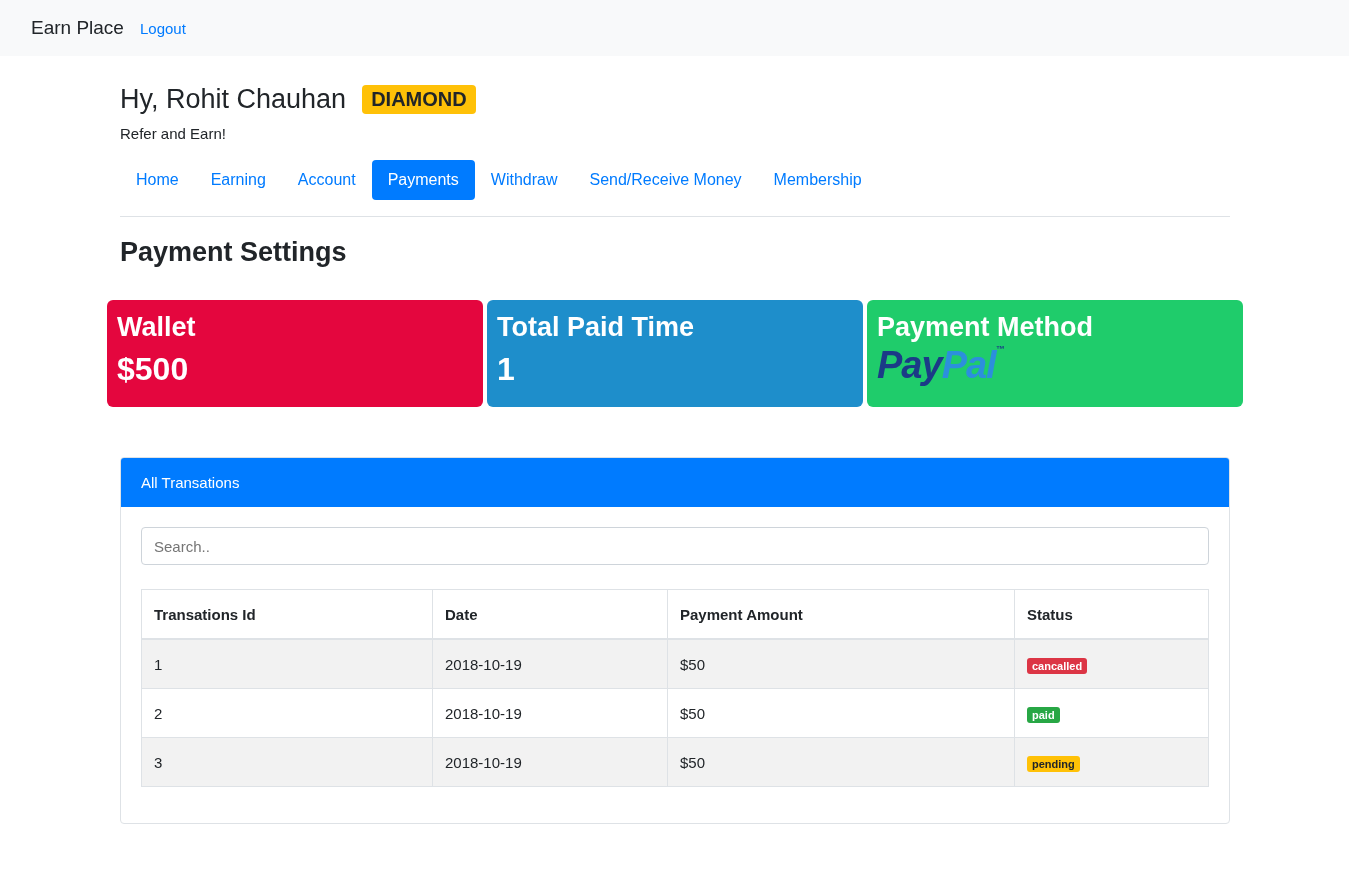 The width and height of the screenshot is (1349, 875). I want to click on card-title: Wallet, so click(157, 327).